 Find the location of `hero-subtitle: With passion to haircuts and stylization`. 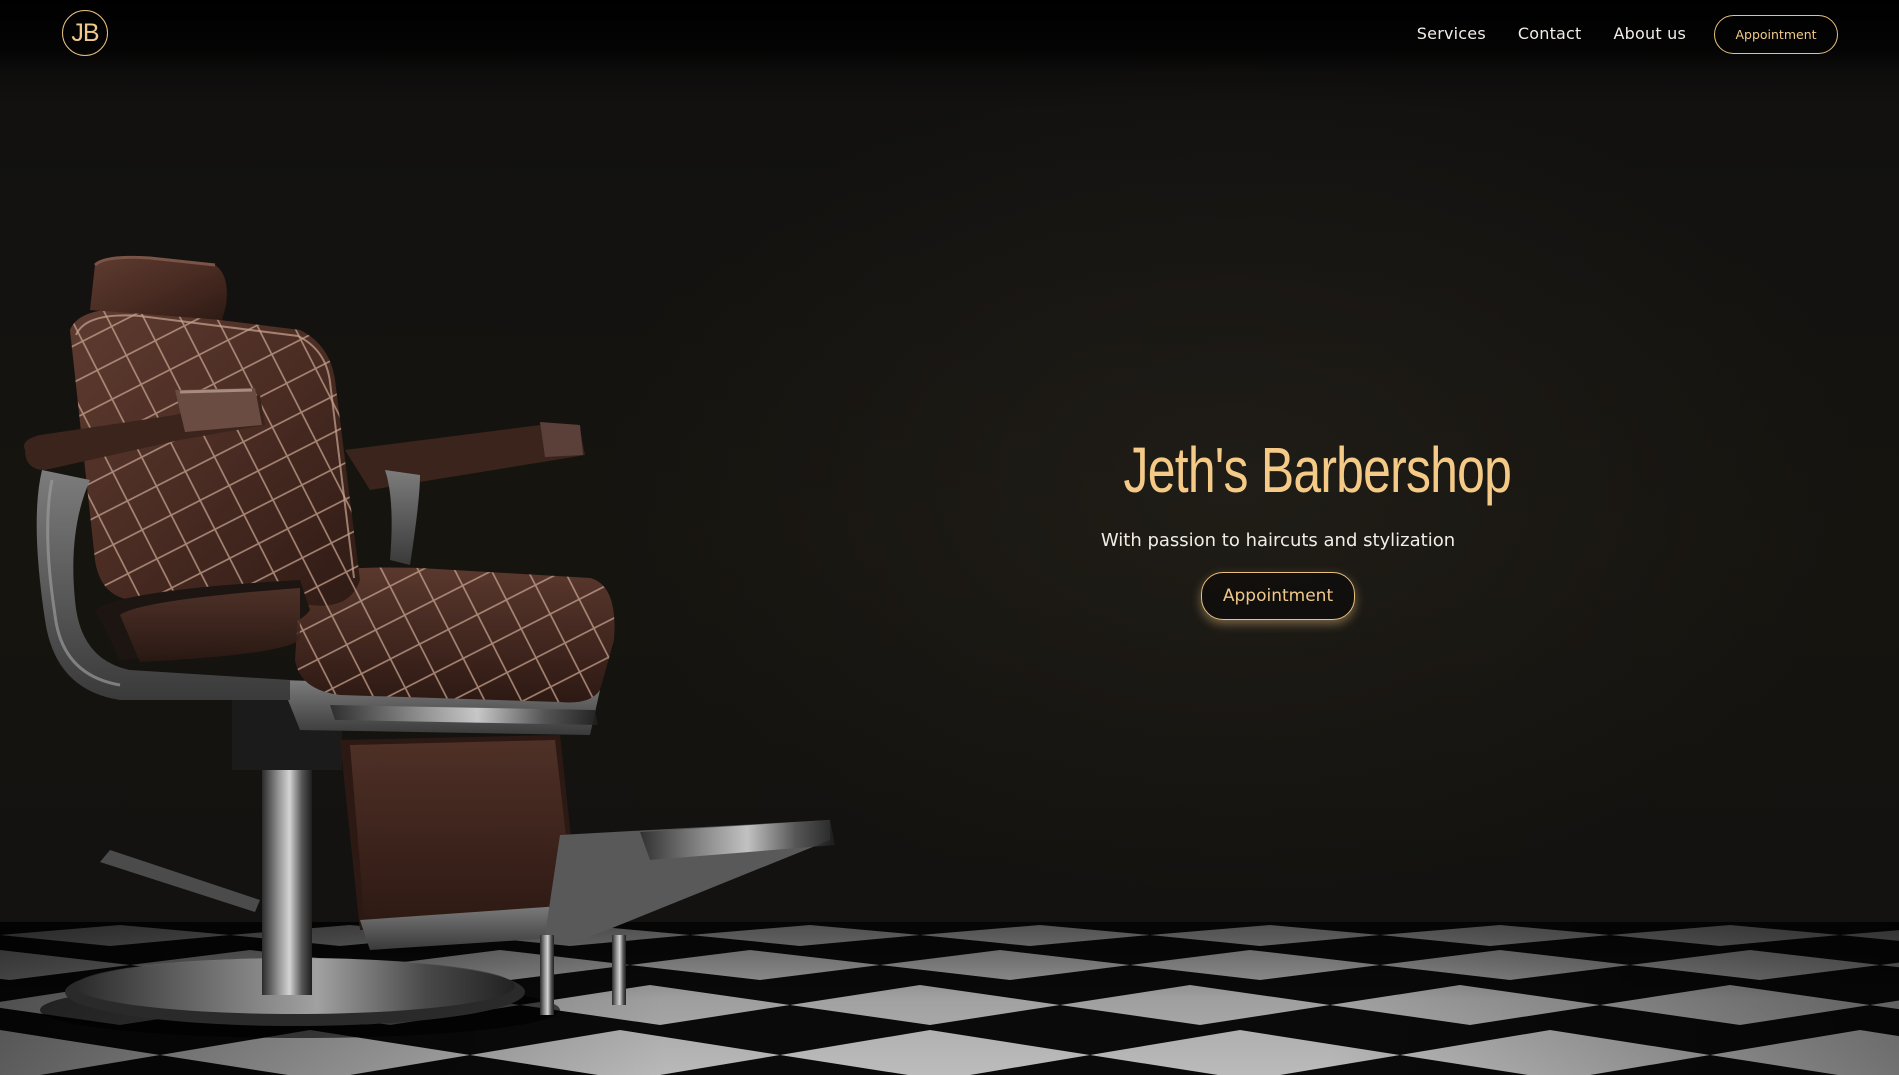

hero-subtitle: With passion to haircuts and stylization is located at coordinates (1278, 540).